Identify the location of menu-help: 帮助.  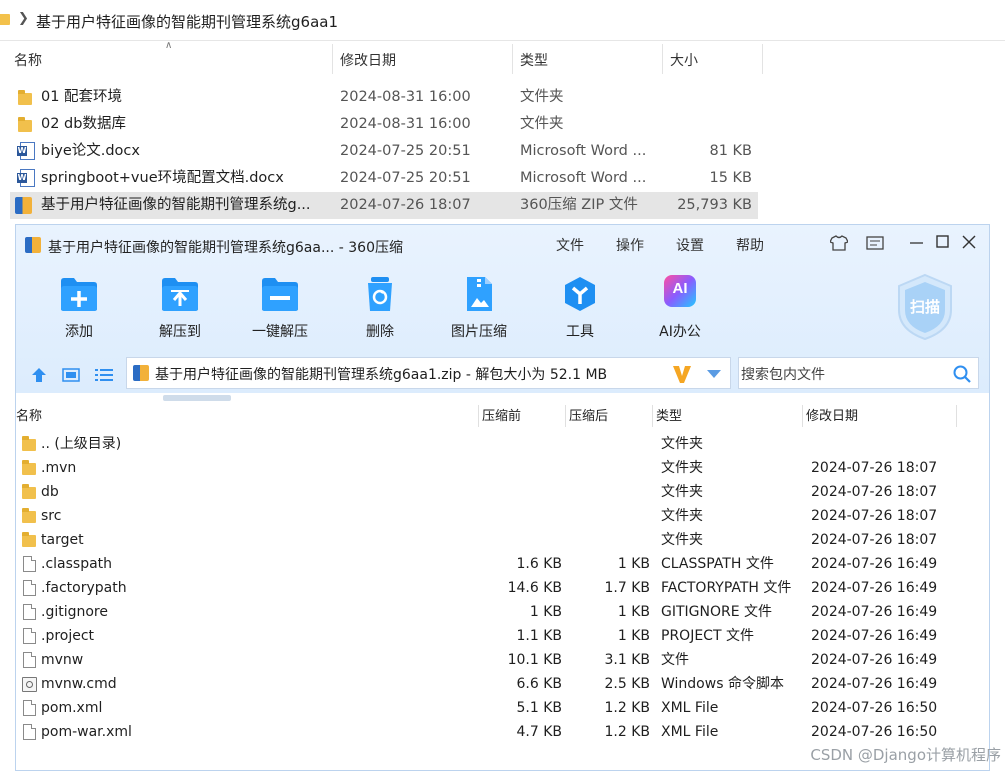
(750, 245).